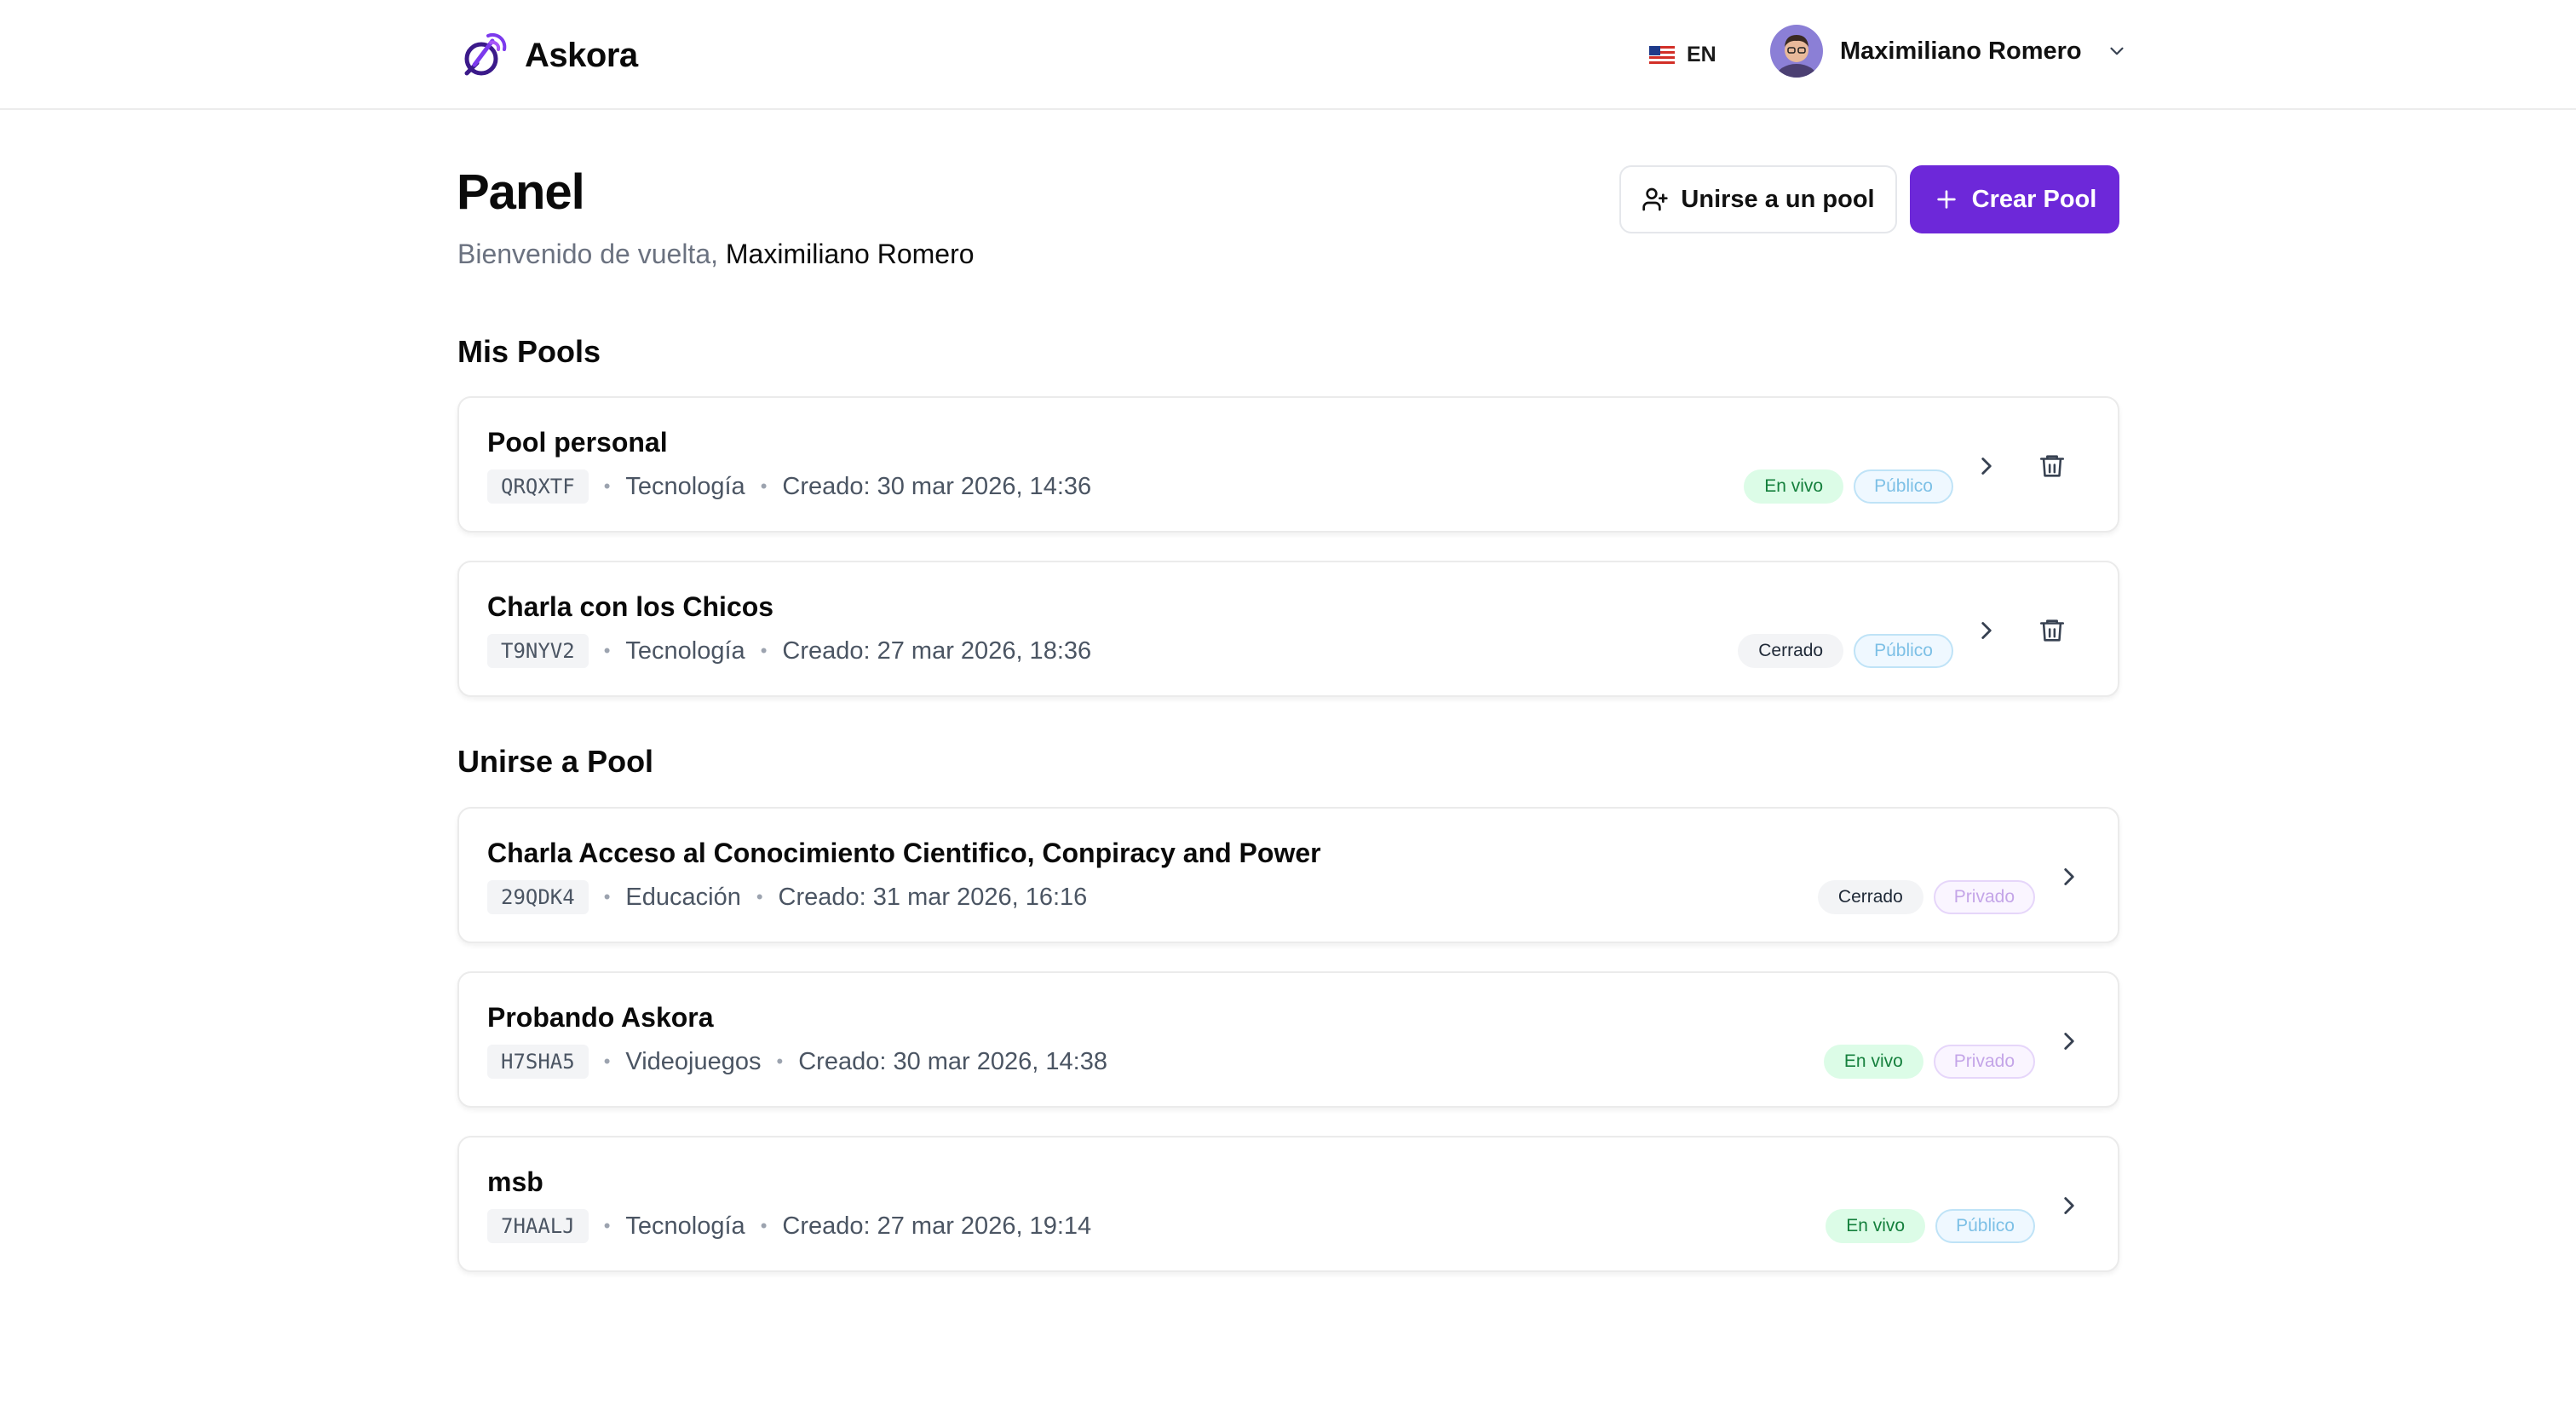  I want to click on join-pool-button: Unirse a un pool, so click(1758, 199).